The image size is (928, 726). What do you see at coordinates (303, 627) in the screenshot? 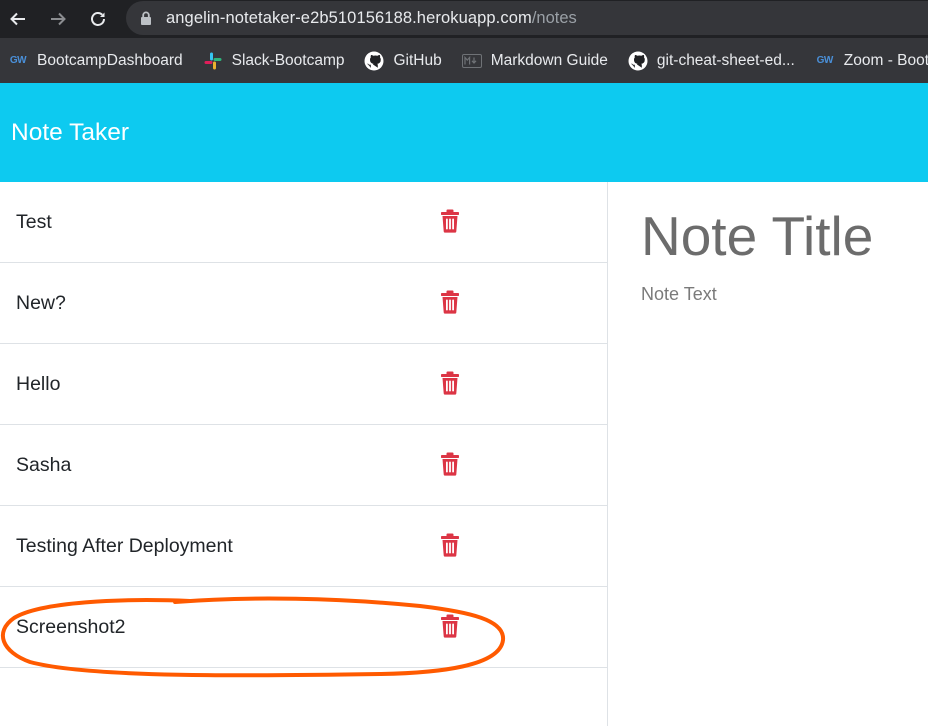
I see `list-item: Screenshot2` at bounding box center [303, 627].